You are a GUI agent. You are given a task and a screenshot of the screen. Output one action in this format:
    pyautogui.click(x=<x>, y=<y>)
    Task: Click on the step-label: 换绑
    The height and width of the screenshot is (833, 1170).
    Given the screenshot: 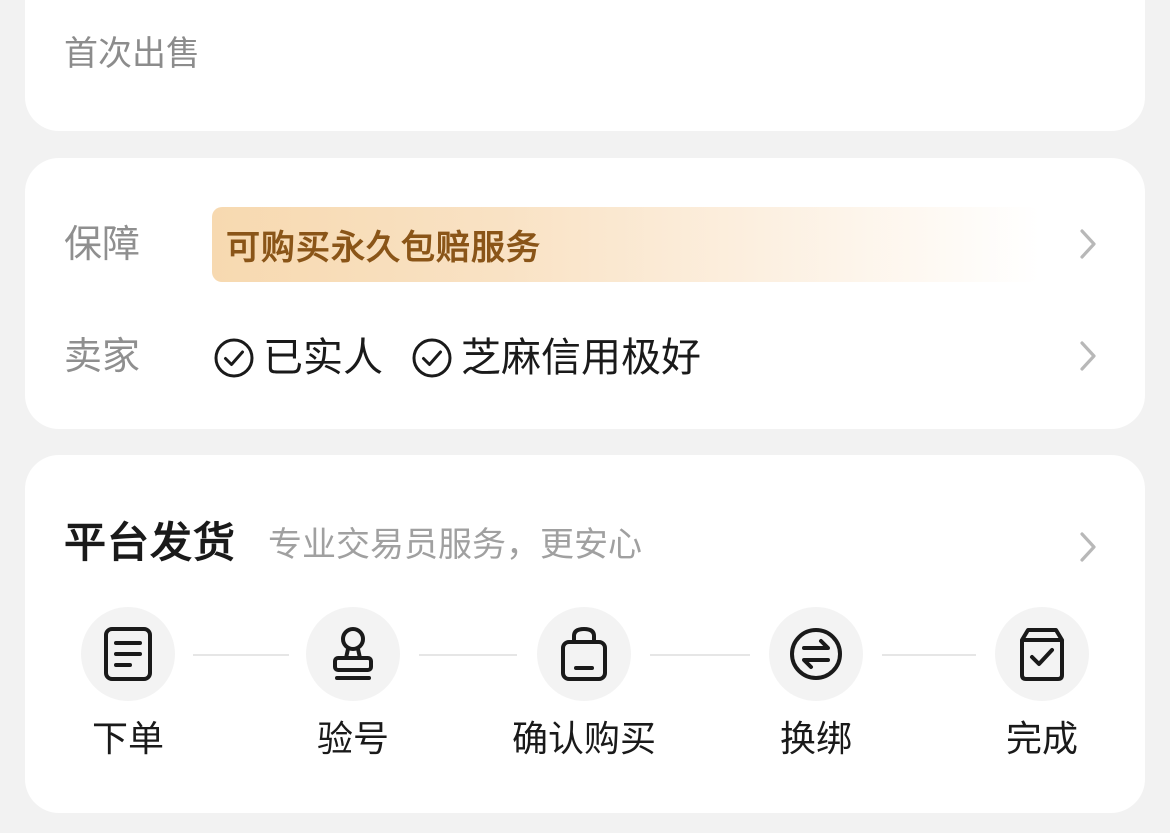 What is the action you would take?
    pyautogui.click(x=815, y=739)
    